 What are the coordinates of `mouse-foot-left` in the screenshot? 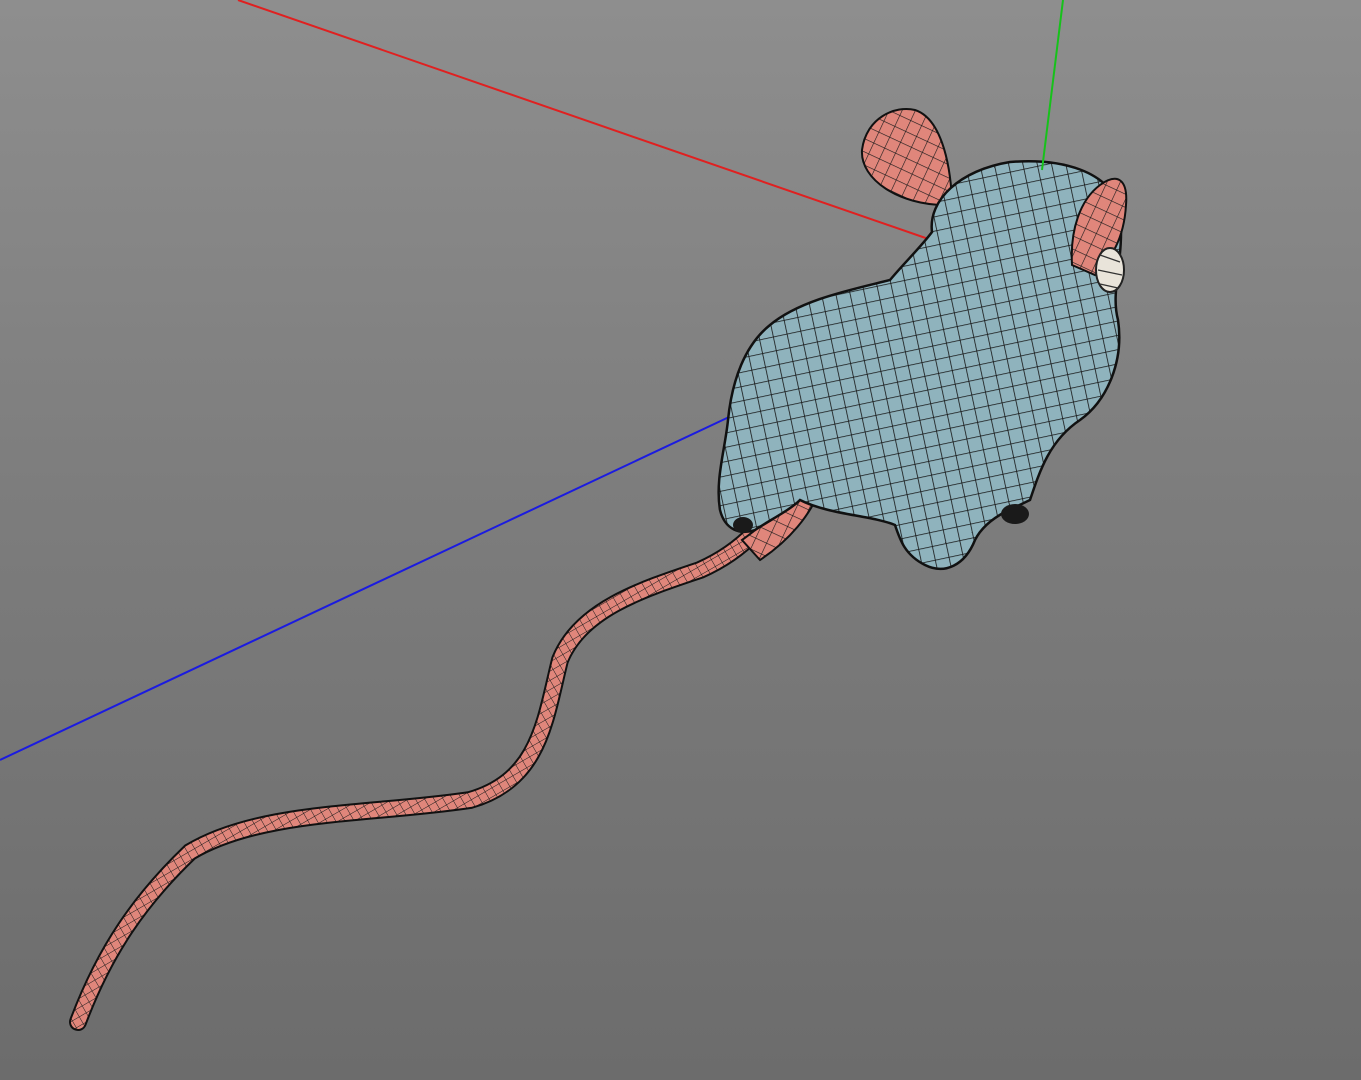 It's located at (743, 525).